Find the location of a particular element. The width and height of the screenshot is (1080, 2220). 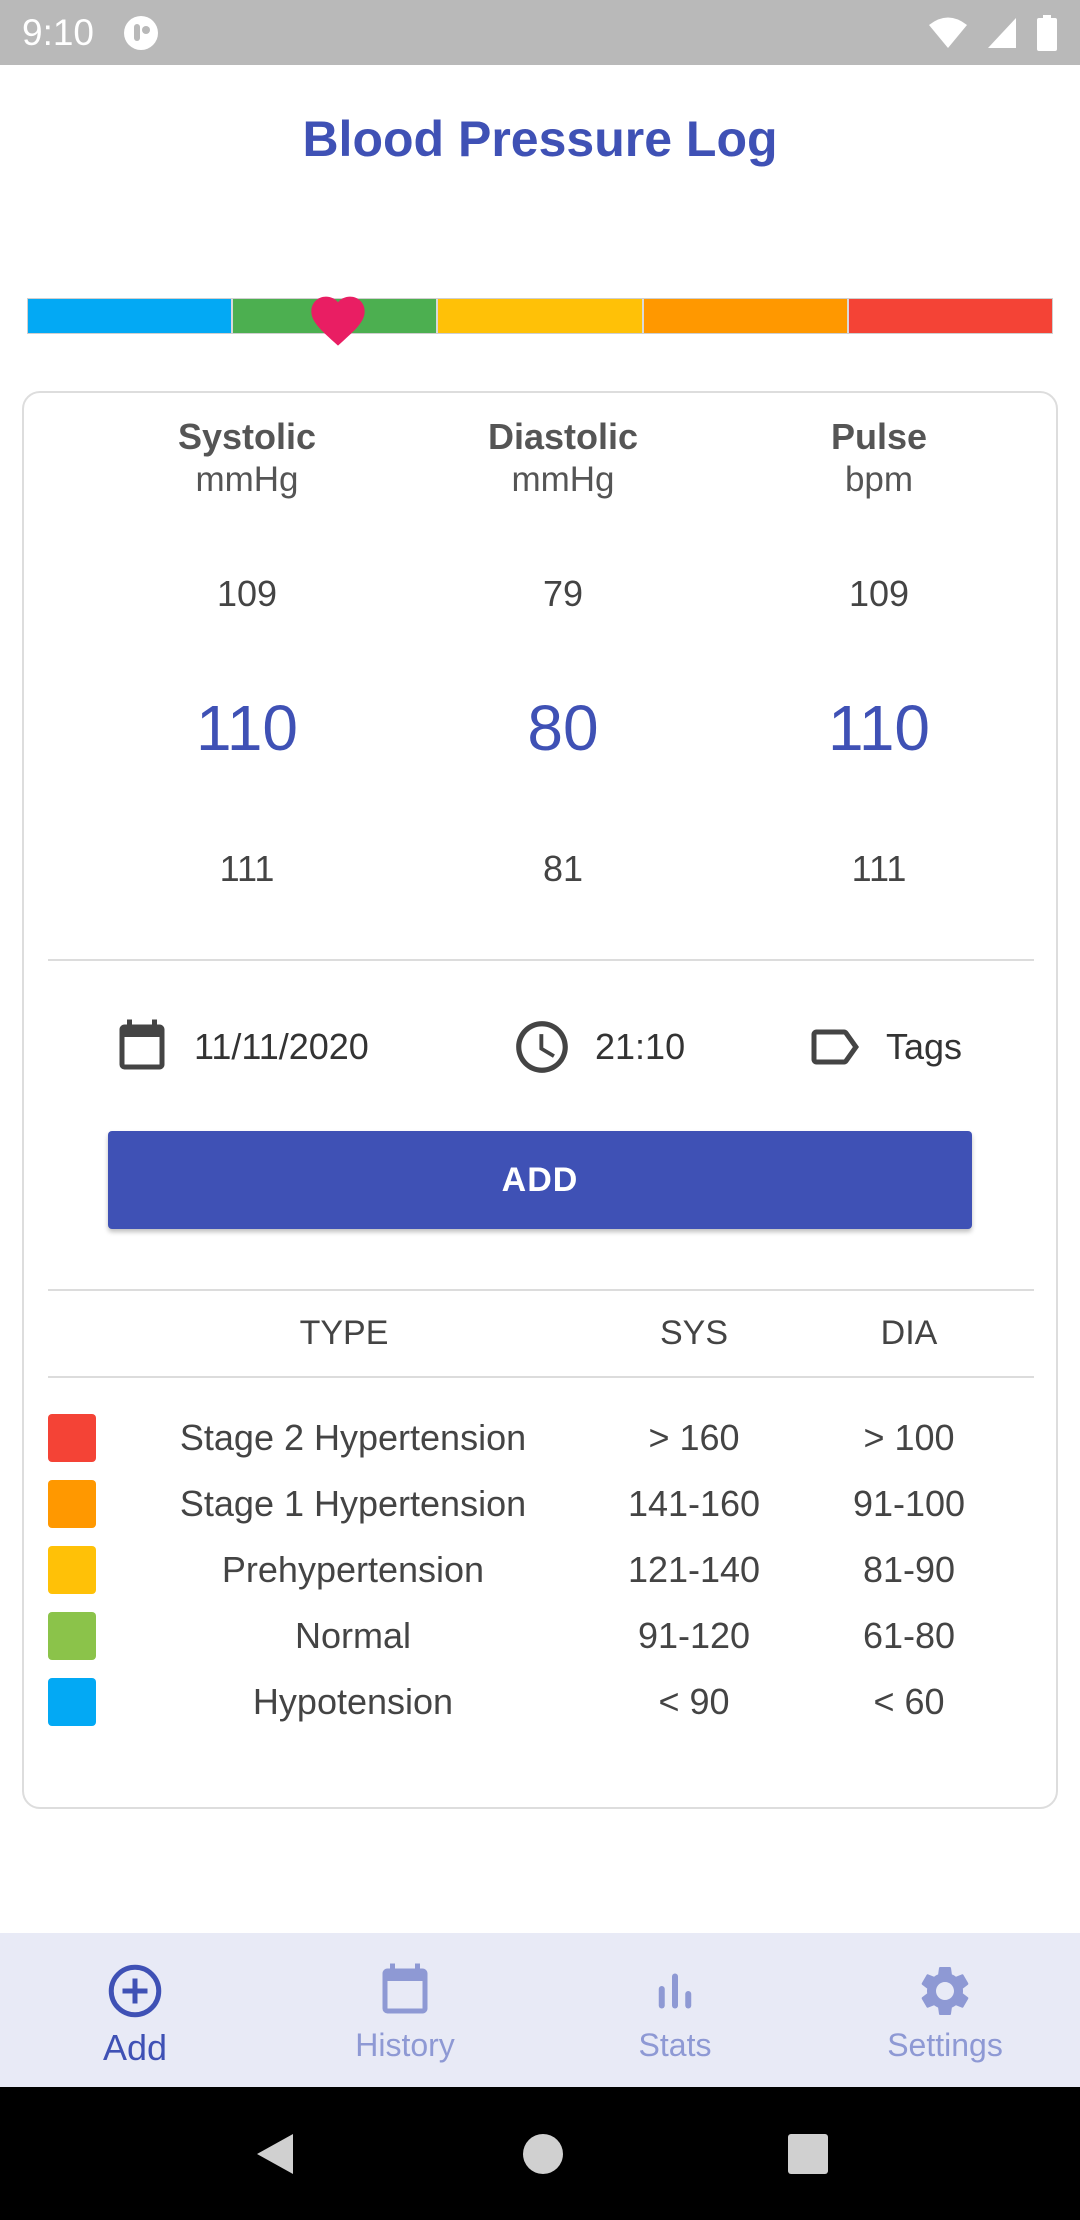

category-dia: 61-80 is located at coordinates (909, 1635).